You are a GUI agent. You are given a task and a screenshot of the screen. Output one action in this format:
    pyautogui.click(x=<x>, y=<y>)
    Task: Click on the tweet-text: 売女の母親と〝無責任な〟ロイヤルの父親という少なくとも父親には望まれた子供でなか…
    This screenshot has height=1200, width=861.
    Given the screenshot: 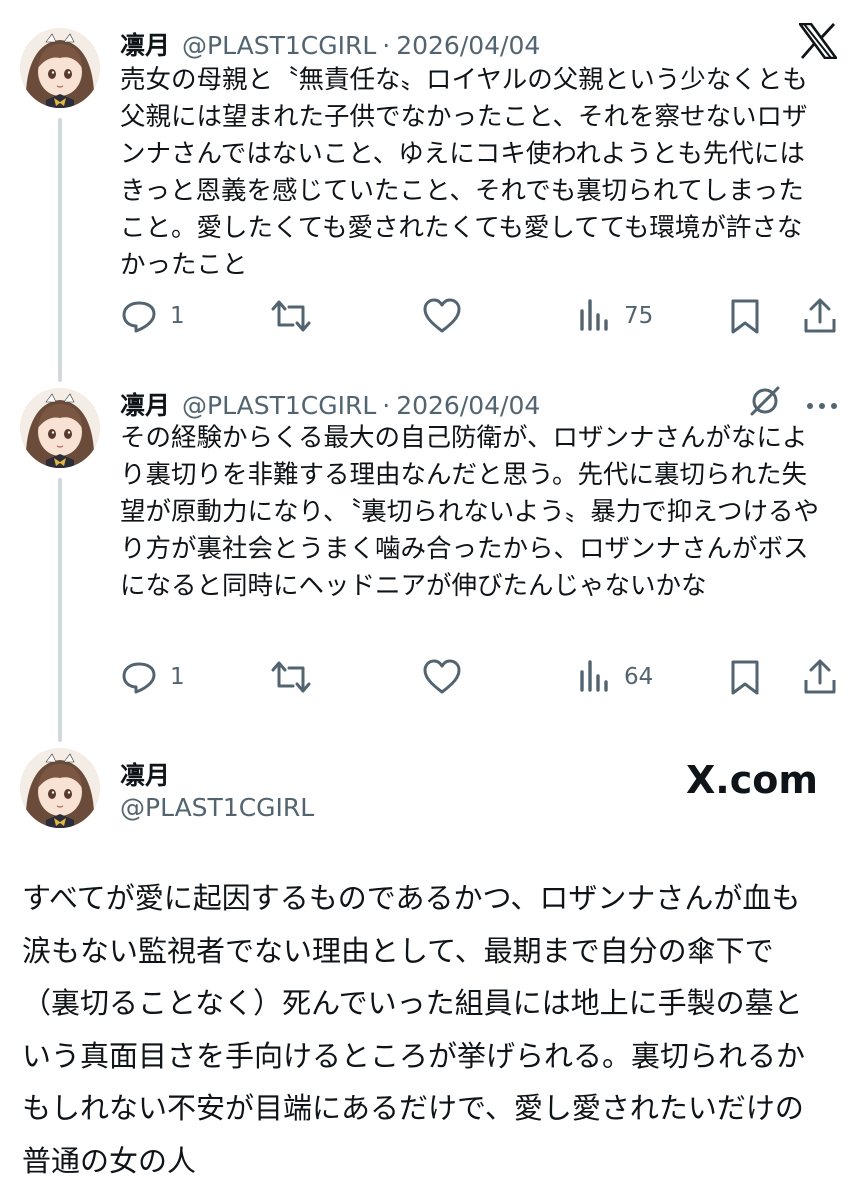 What is the action you would take?
    pyautogui.click(x=464, y=172)
    